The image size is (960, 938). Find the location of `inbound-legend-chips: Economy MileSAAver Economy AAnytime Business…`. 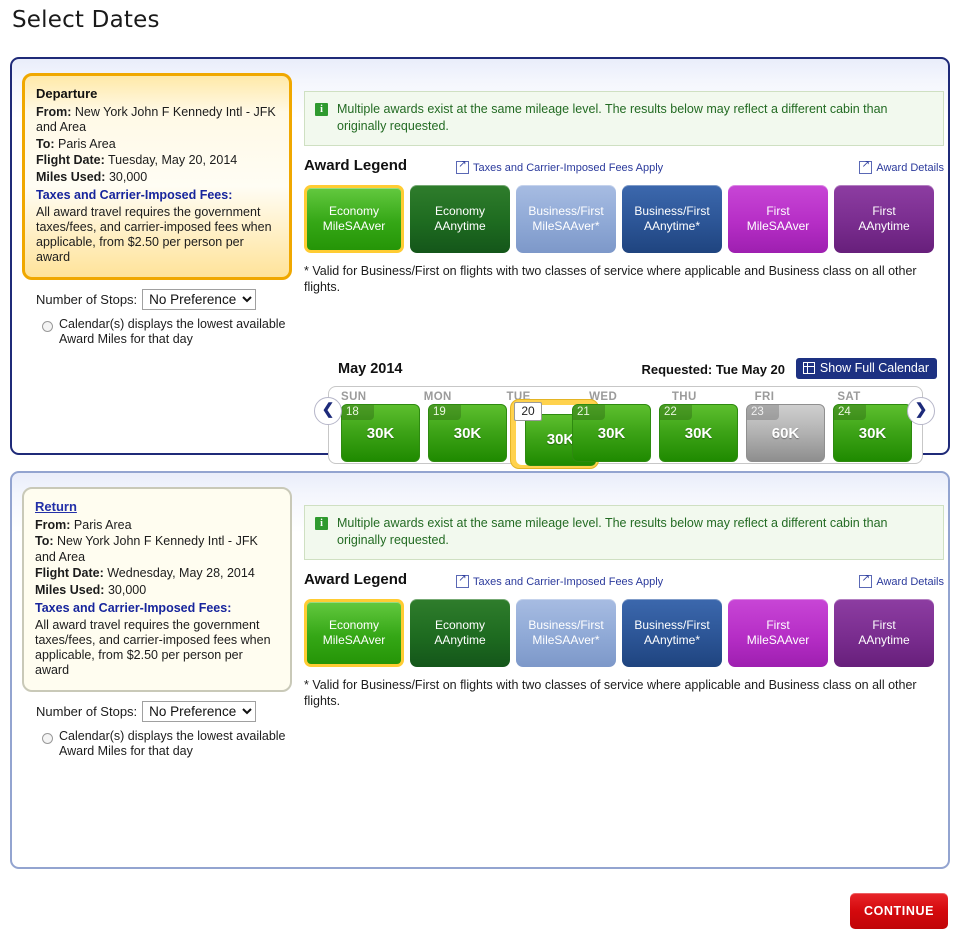

inbound-legend-chips: Economy MileSAAver Economy AAnytime Business… is located at coordinates (624, 633).